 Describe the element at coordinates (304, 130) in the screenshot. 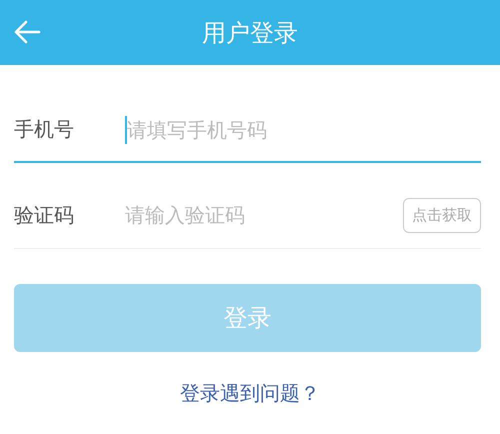

I see `input-field: 请填写手机号码` at that location.